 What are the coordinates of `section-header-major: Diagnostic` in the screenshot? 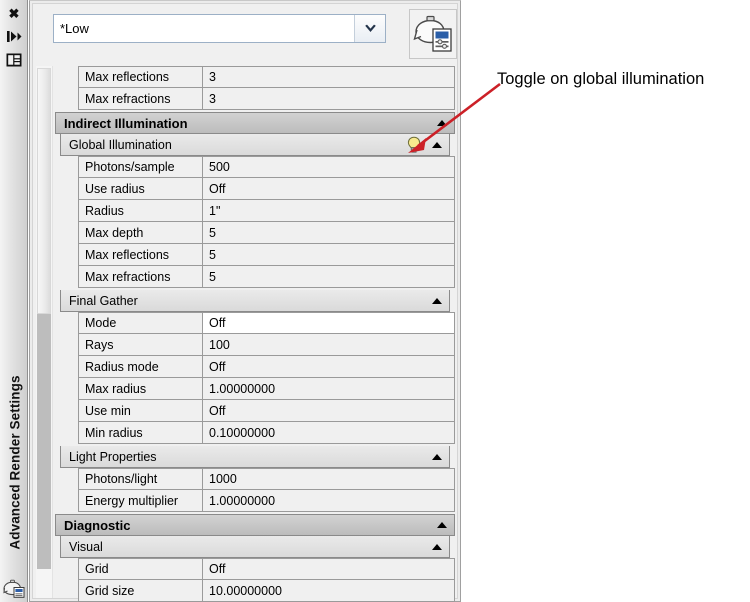 It's located at (255, 525).